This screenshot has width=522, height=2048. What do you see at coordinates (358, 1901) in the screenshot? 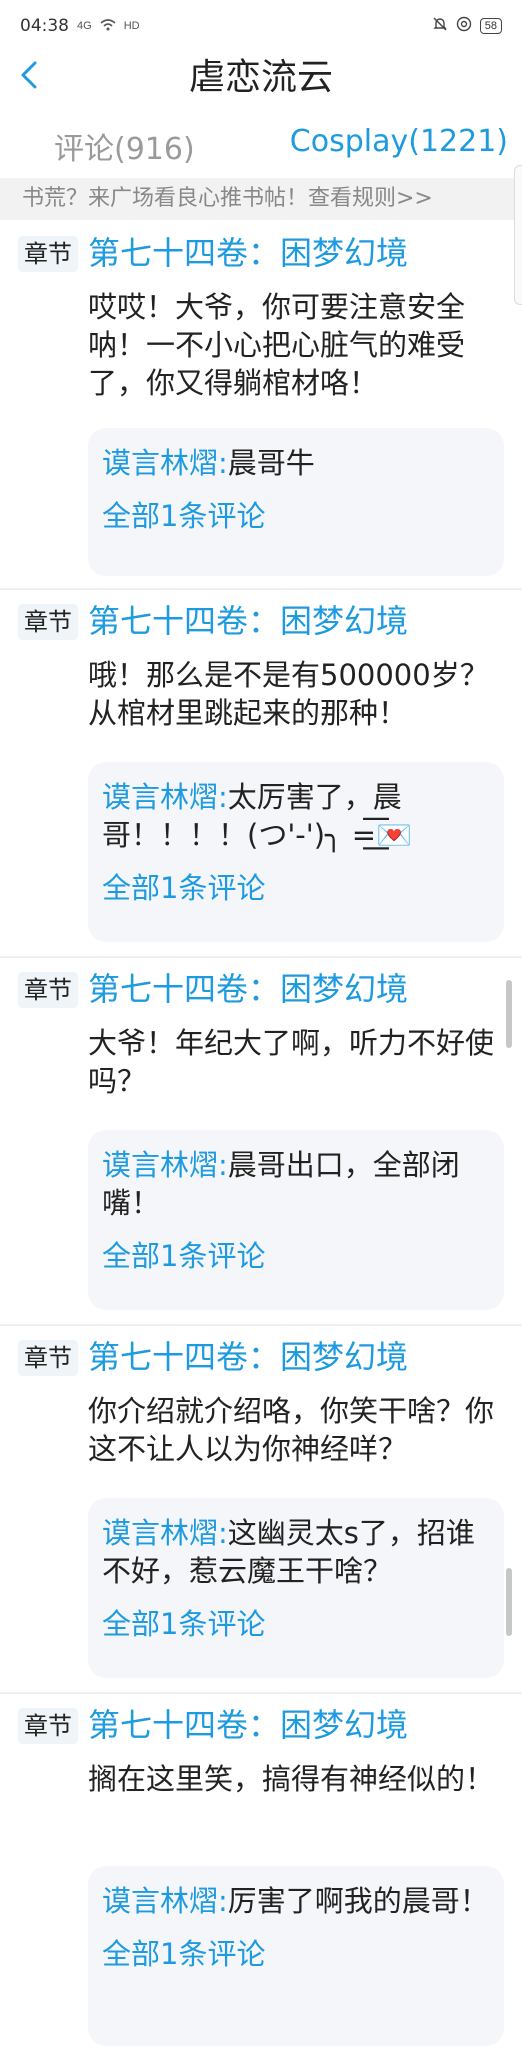
I see `reply-text: 厉害了啊我的晨哥！` at bounding box center [358, 1901].